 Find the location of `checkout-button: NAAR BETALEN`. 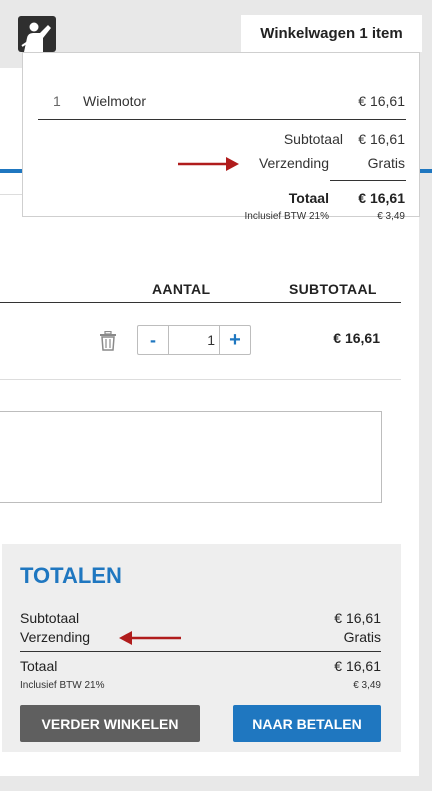

checkout-button: NAAR BETALEN is located at coordinates (307, 723).